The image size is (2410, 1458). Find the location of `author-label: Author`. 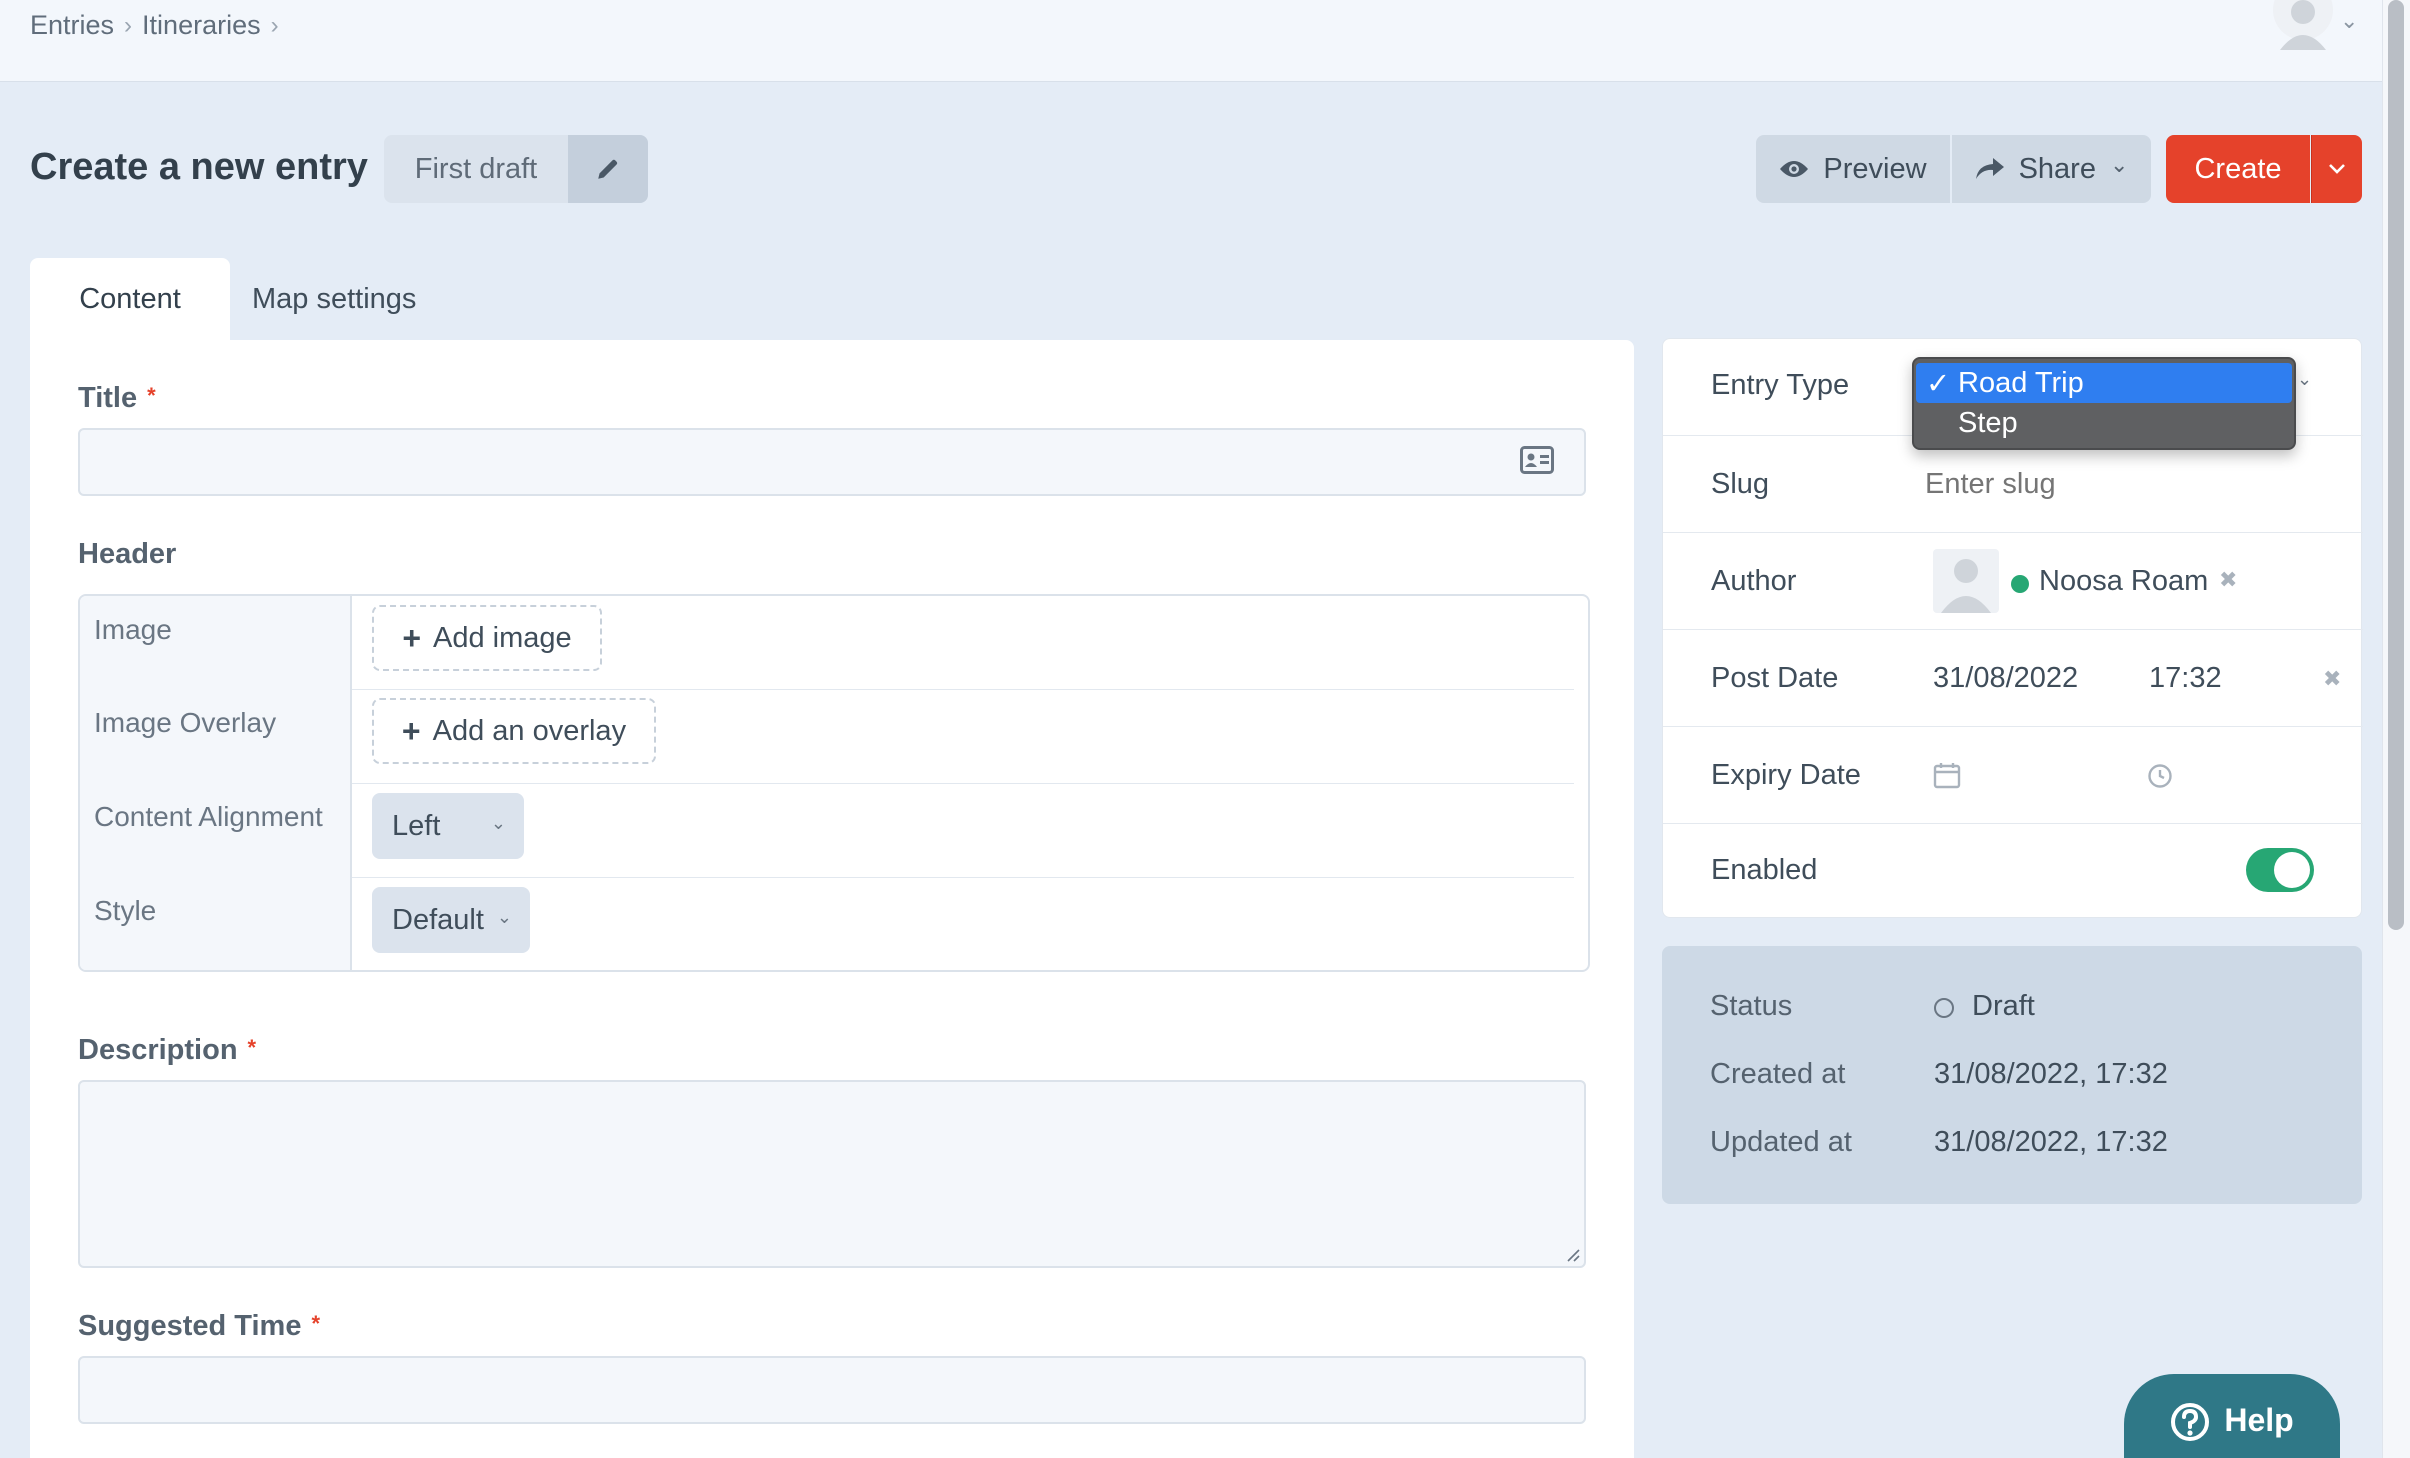

author-label: Author is located at coordinates (1754, 581).